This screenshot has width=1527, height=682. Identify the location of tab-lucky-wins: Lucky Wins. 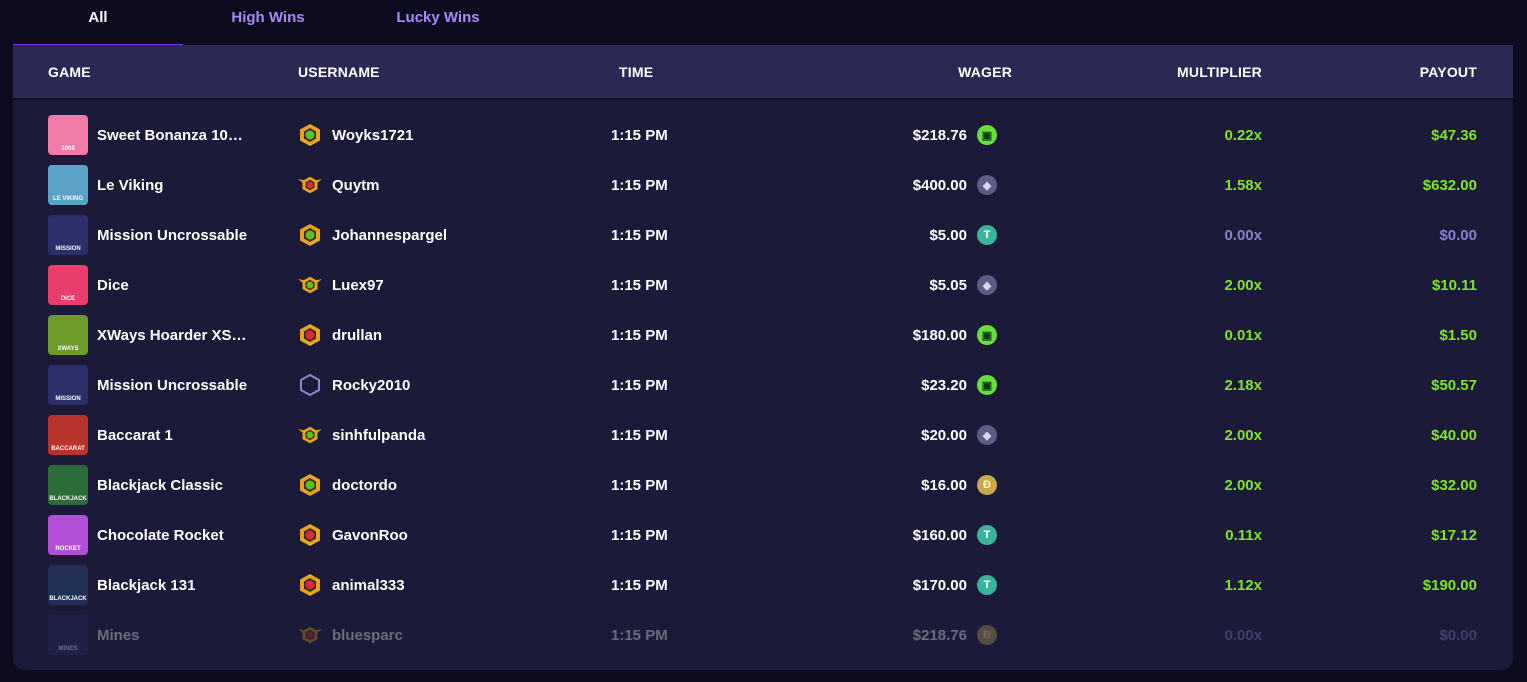
(438, 22).